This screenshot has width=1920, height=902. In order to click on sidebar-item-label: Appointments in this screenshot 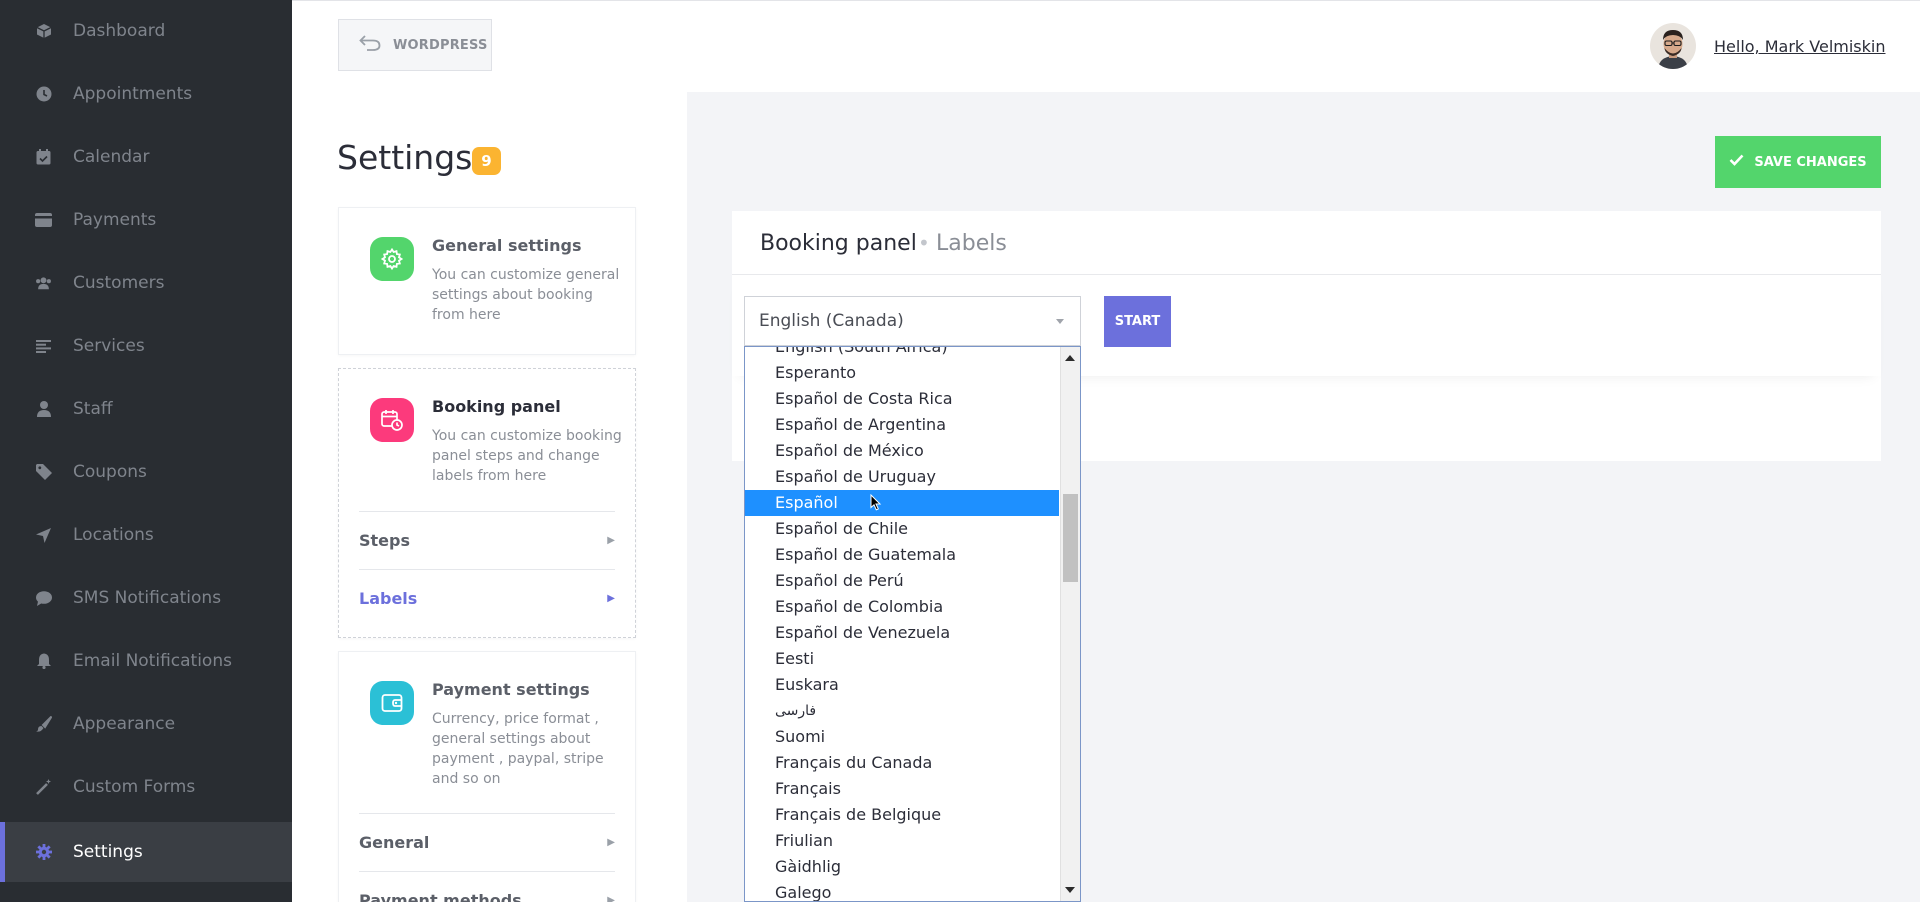, I will do `click(133, 94)`.